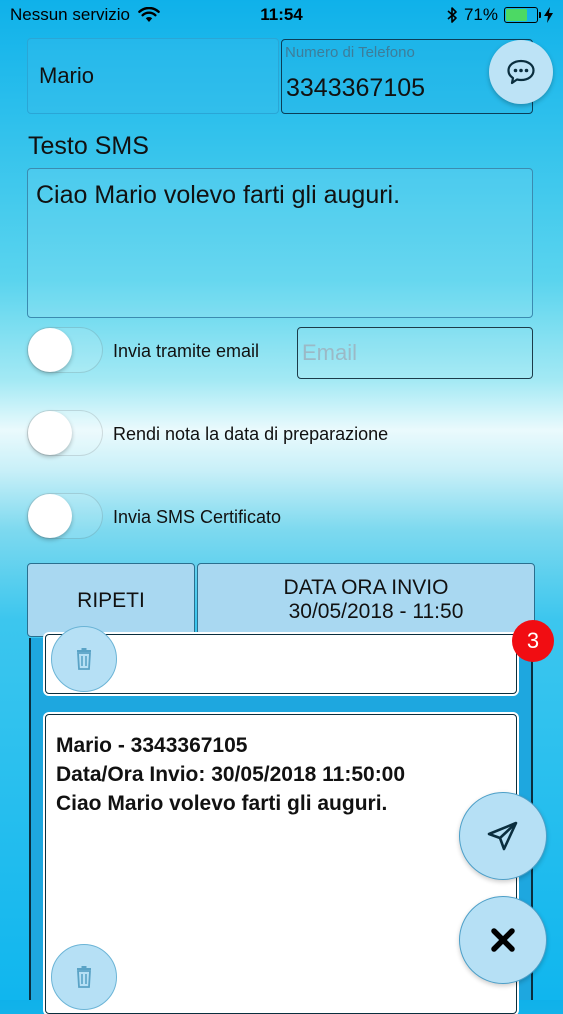  I want to click on battery-icon, so click(522, 15).